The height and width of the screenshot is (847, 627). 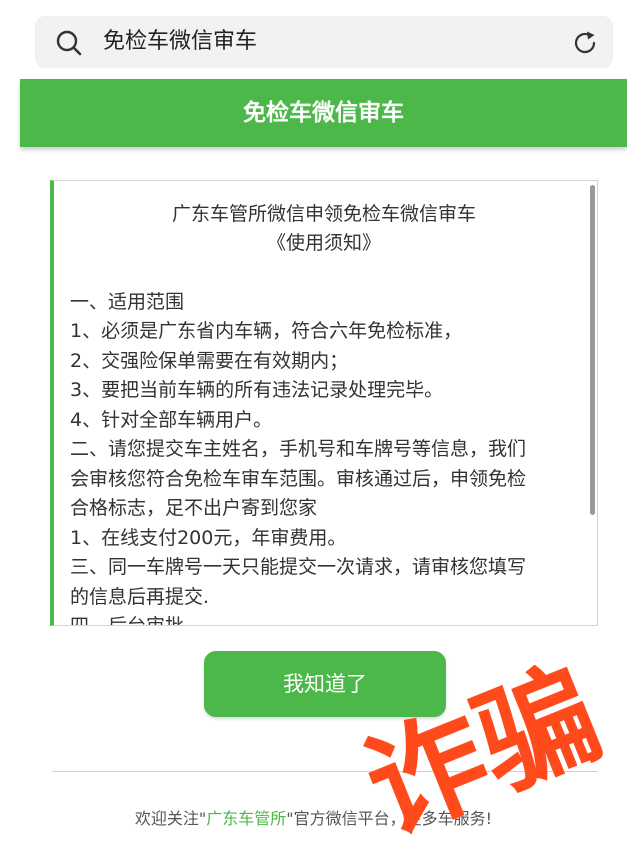 I want to click on notice-line: 一、适用范围, so click(x=127, y=302).